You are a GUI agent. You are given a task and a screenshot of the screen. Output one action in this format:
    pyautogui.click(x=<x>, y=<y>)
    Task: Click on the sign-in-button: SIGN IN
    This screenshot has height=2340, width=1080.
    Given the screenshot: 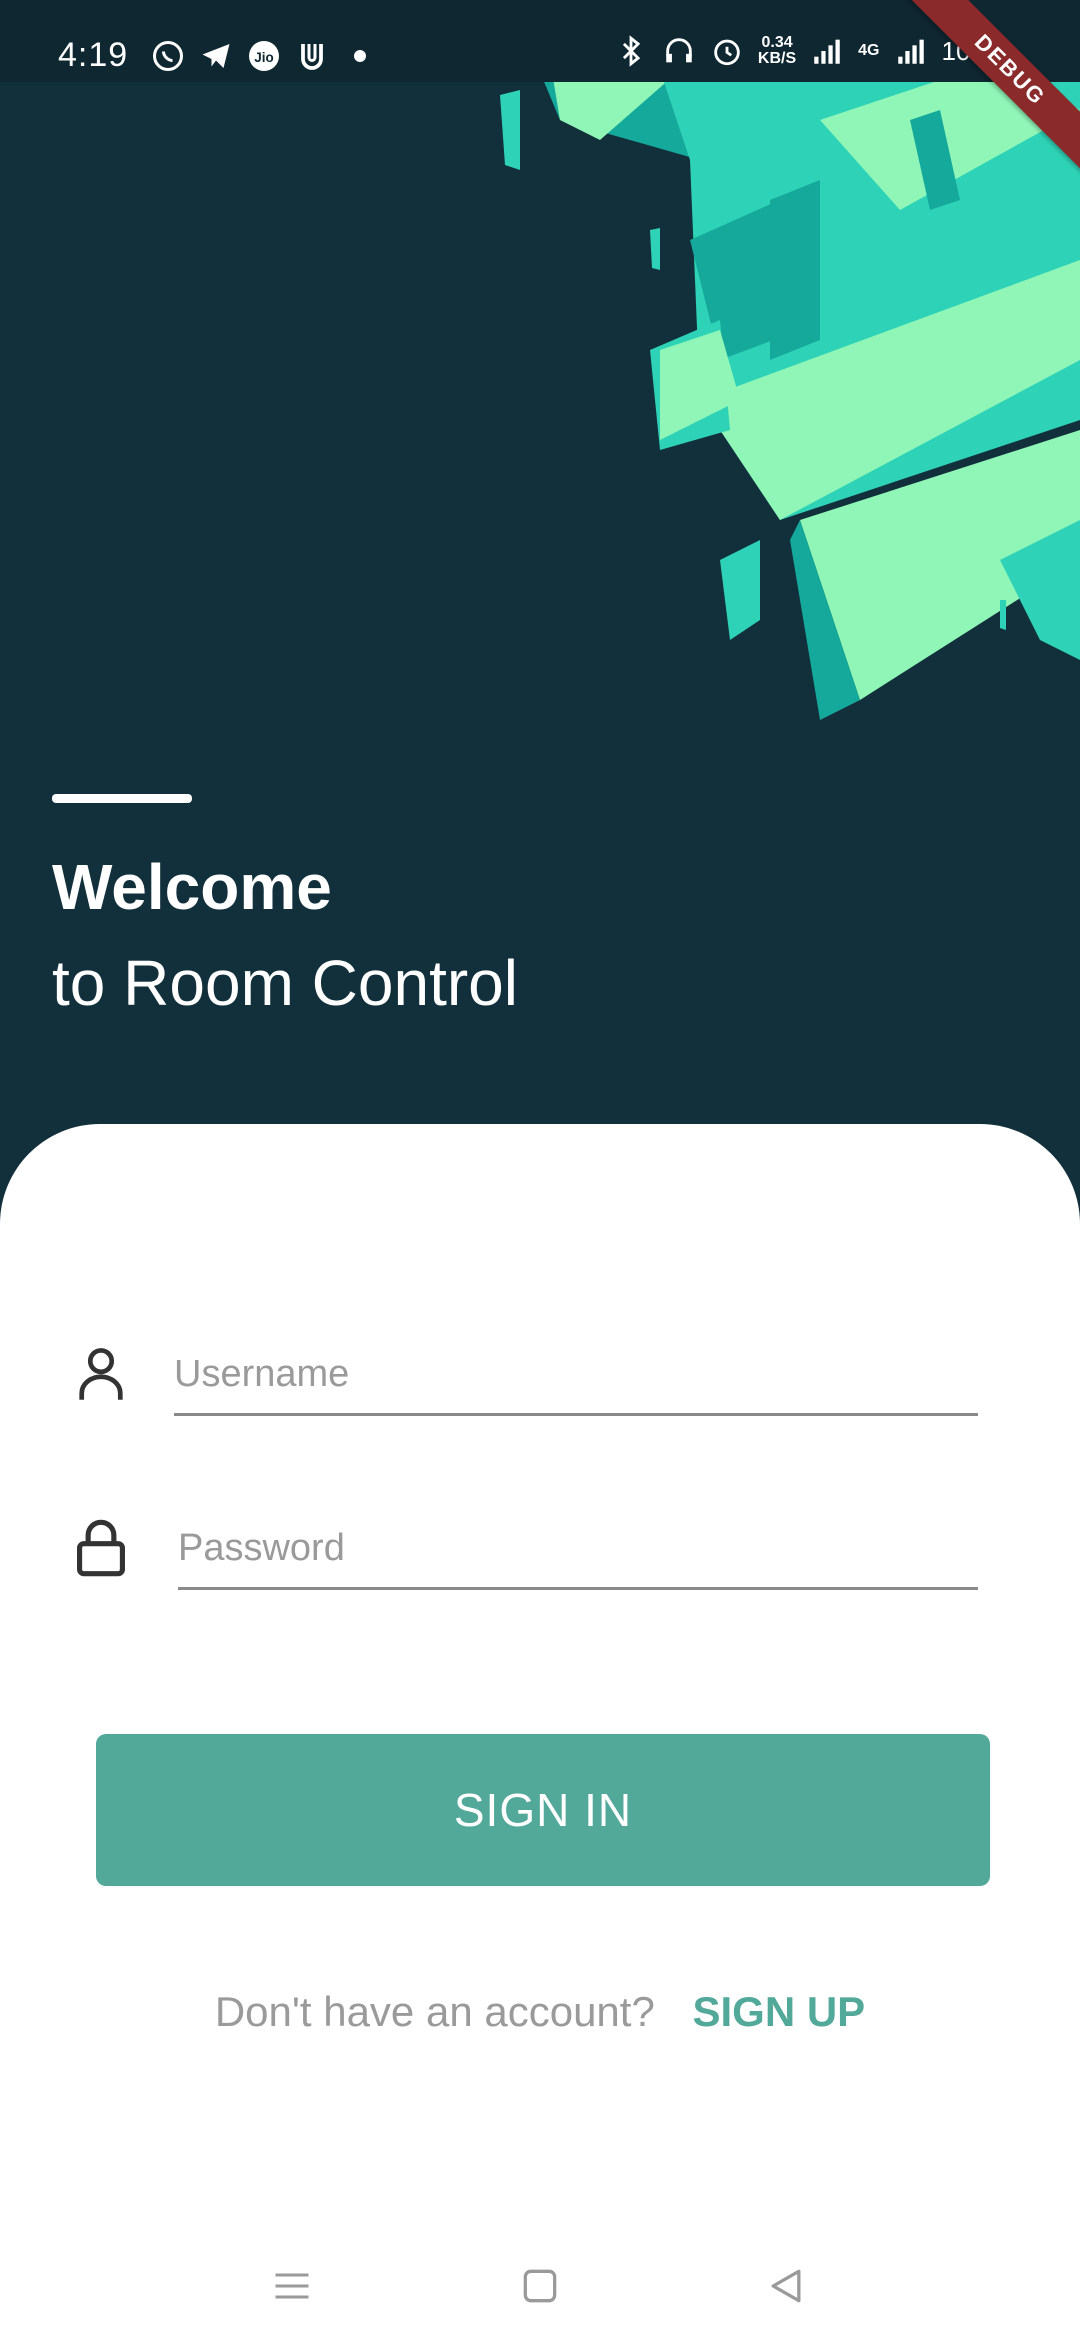 What is the action you would take?
    pyautogui.click(x=543, y=1810)
    